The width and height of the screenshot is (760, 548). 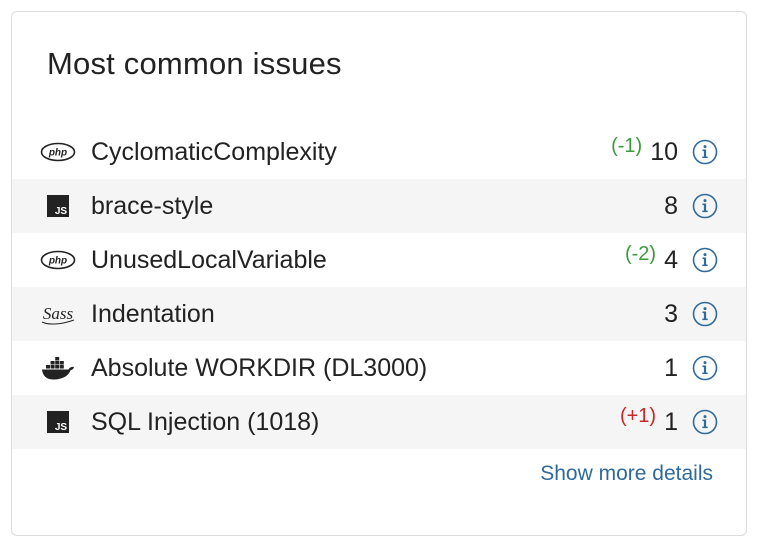 I want to click on issue-row: php UnusedLocalVariable (-2) 4, so click(x=379, y=260).